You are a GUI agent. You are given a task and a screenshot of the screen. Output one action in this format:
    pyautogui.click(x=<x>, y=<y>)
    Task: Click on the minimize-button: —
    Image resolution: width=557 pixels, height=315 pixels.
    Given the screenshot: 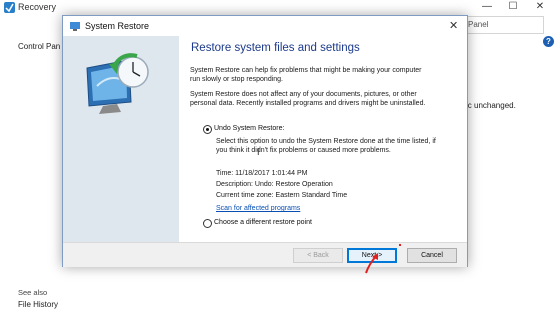 What is the action you would take?
    pyautogui.click(x=487, y=7)
    